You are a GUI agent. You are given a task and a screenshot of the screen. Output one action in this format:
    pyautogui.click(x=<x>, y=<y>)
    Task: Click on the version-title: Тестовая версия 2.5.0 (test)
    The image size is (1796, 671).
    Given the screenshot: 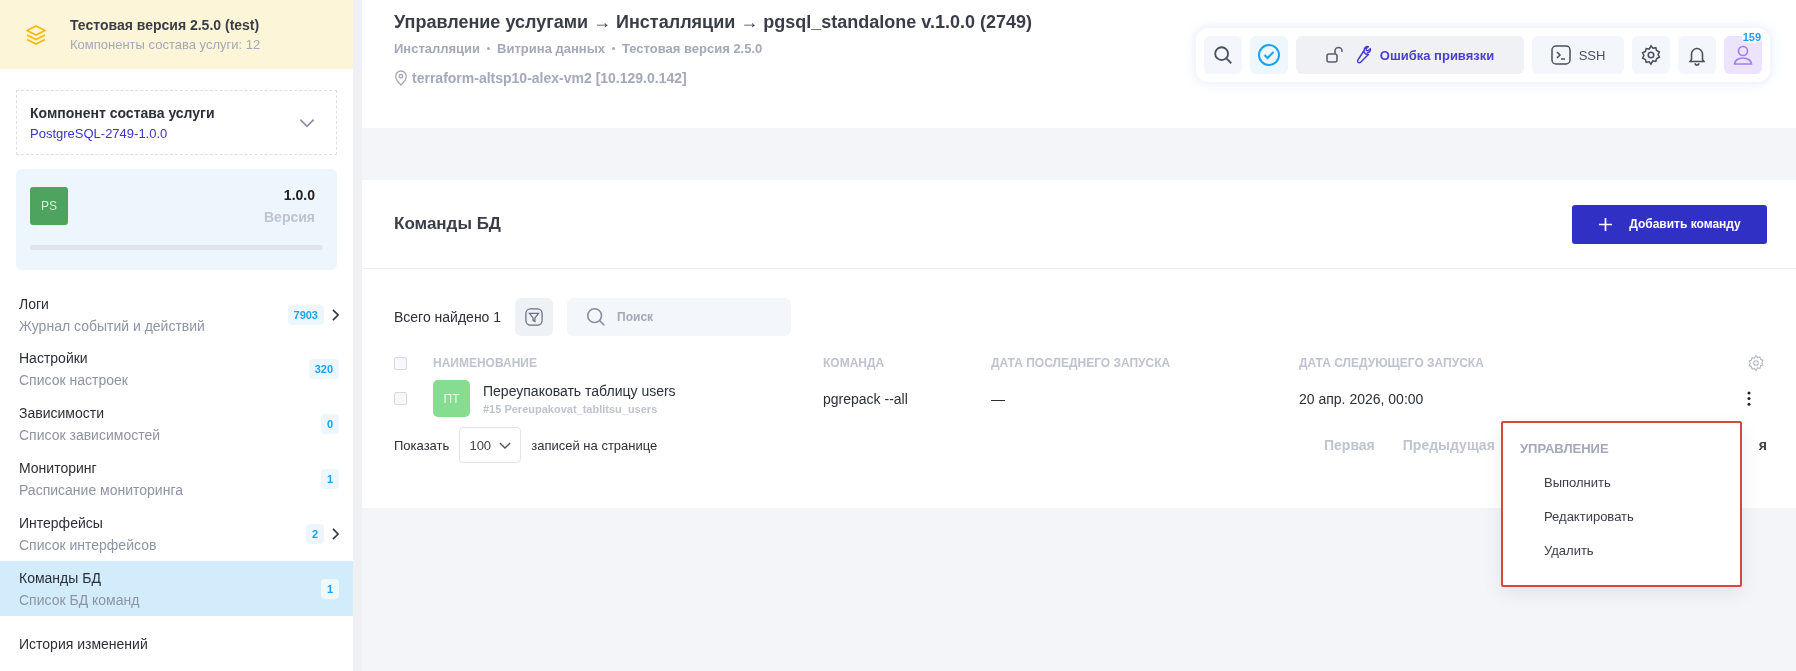 What is the action you would take?
    pyautogui.click(x=165, y=25)
    